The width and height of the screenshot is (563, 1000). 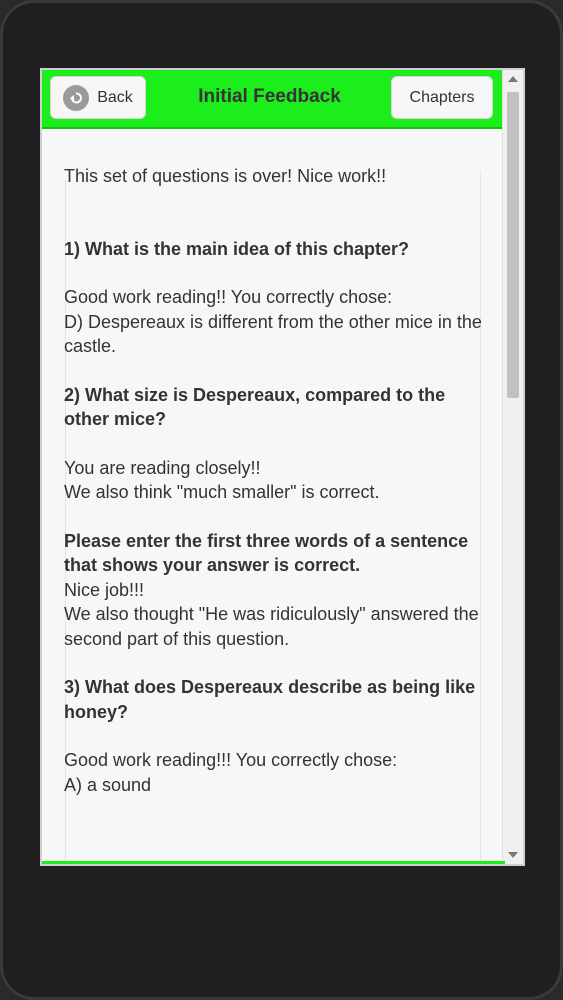 What do you see at coordinates (513, 79) in the screenshot?
I see `scroll-up-arrow-icon` at bounding box center [513, 79].